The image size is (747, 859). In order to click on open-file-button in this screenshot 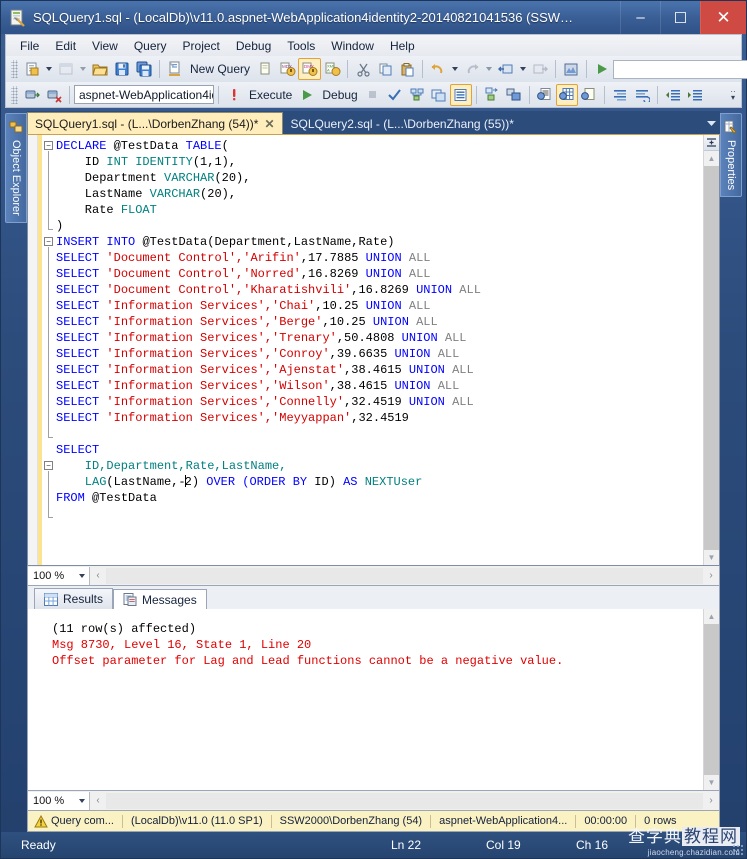, I will do `click(100, 69)`.